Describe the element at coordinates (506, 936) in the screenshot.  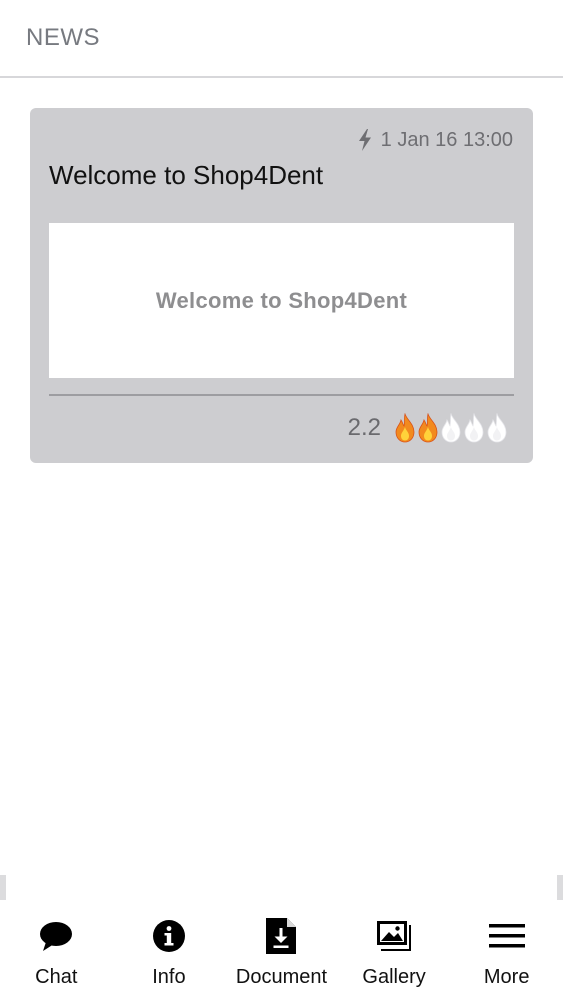
I see `hamburger-menu-icon` at that location.